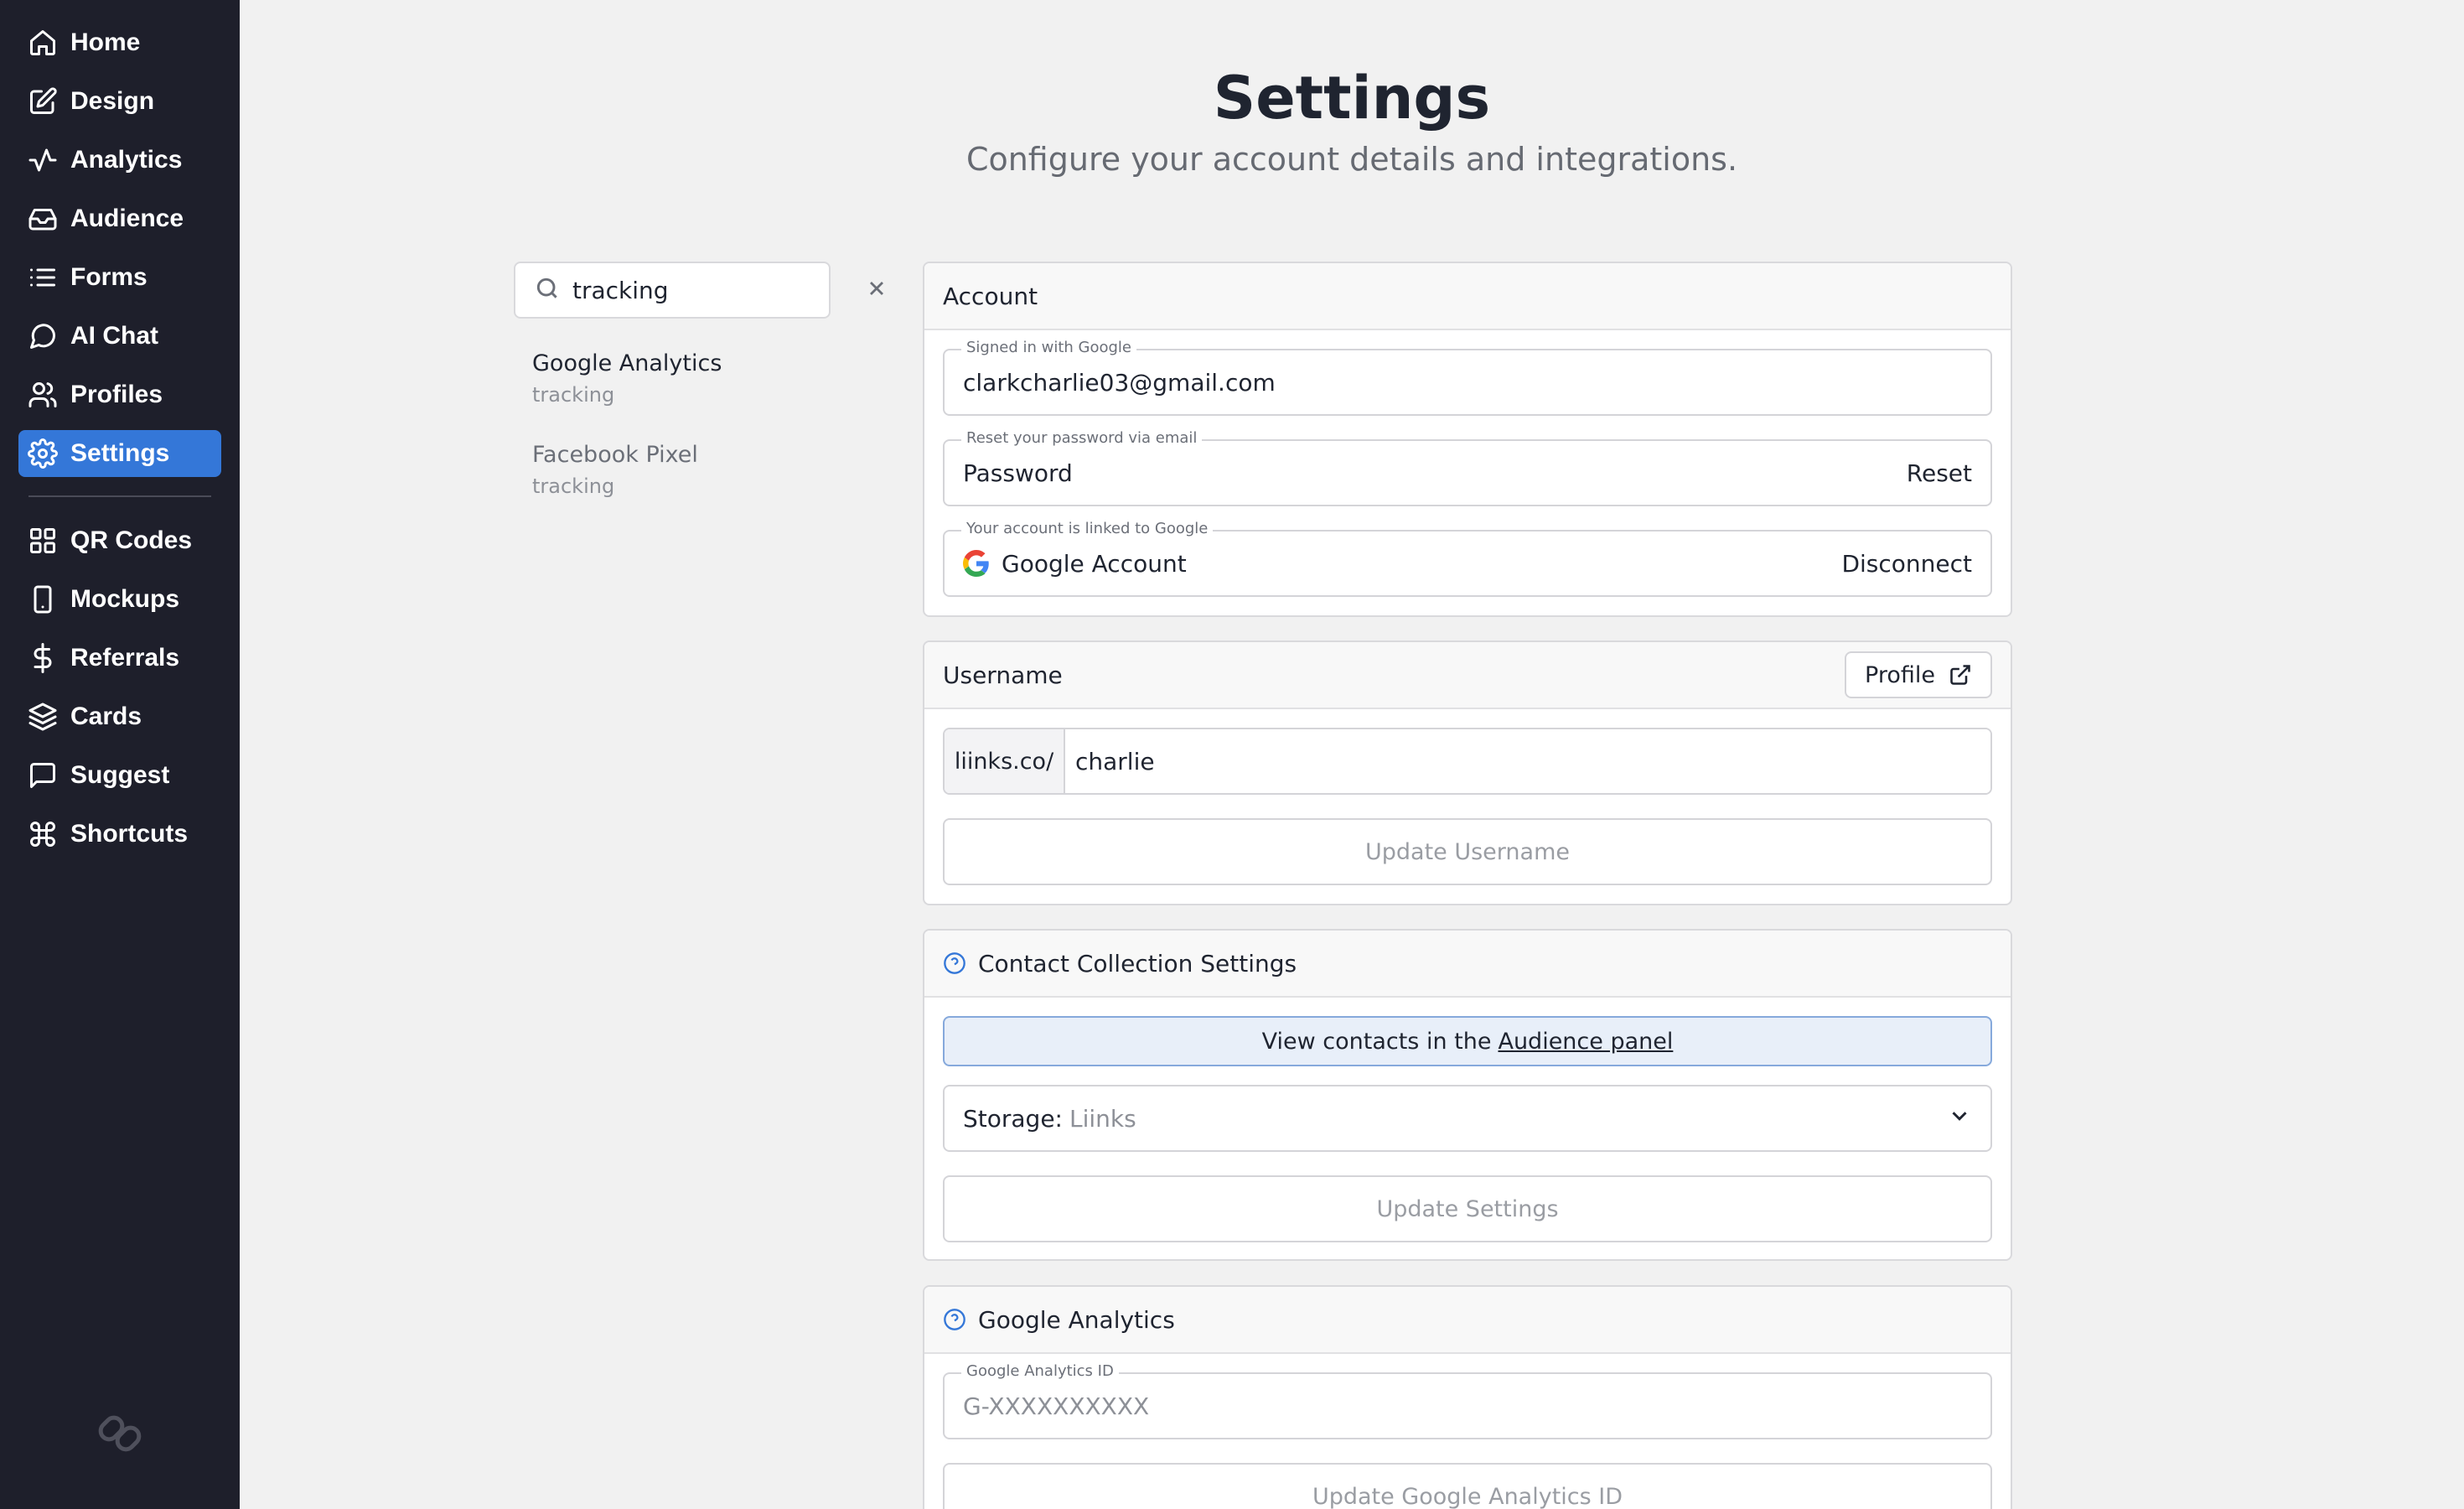 The width and height of the screenshot is (2464, 1509). I want to click on sidebar-item-label: Audience, so click(127, 218).